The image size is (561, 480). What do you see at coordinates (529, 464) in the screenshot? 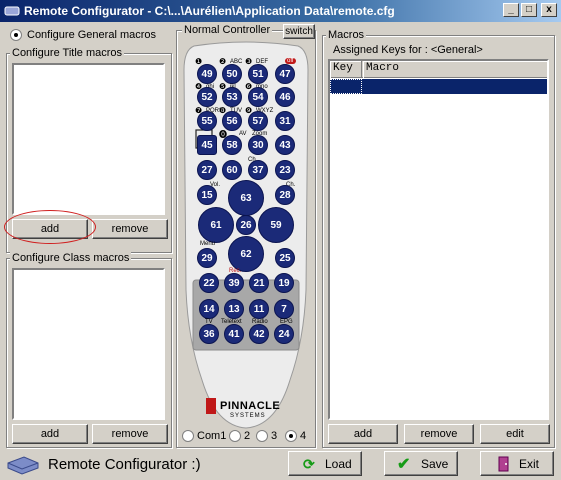
I see `exit-label: Exit` at bounding box center [529, 464].